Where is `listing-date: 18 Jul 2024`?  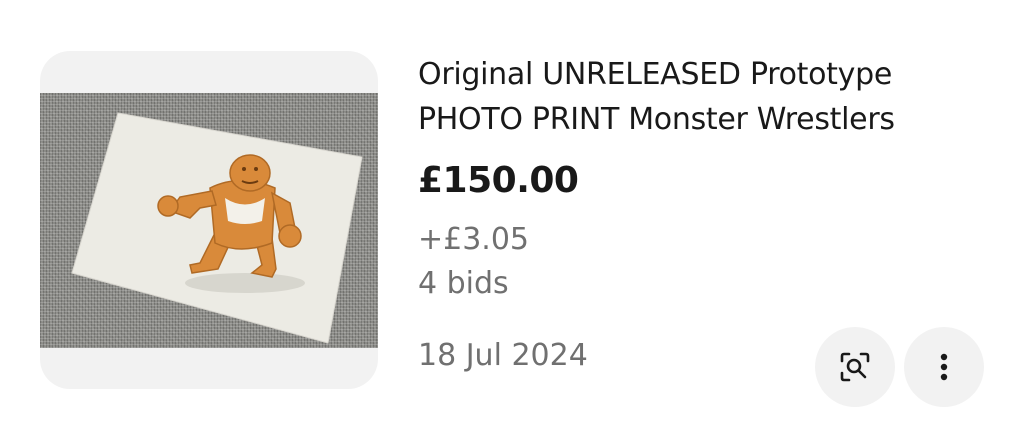 listing-date: 18 Jul 2024 is located at coordinates (503, 355).